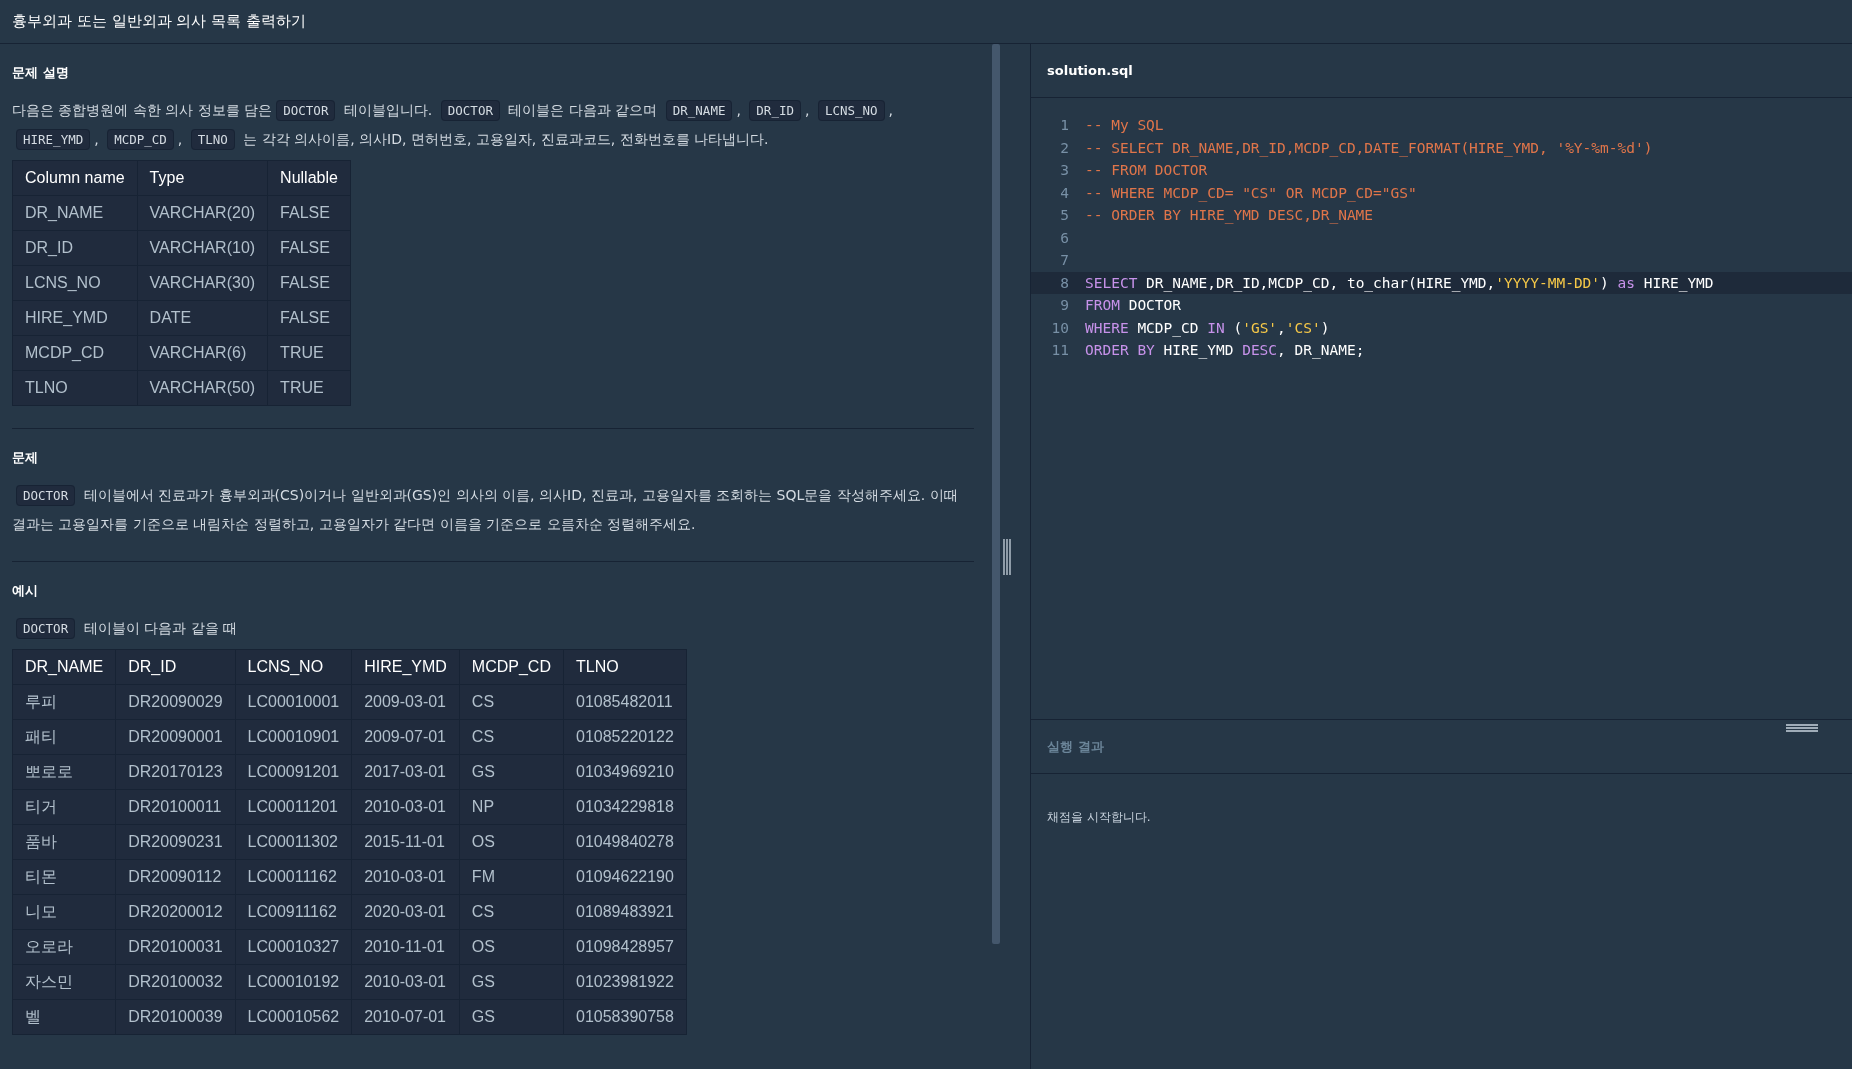 The height and width of the screenshot is (1069, 1852). Describe the element at coordinates (405, 947) in the screenshot. I see `table-cell: 2010-11-01` at that location.